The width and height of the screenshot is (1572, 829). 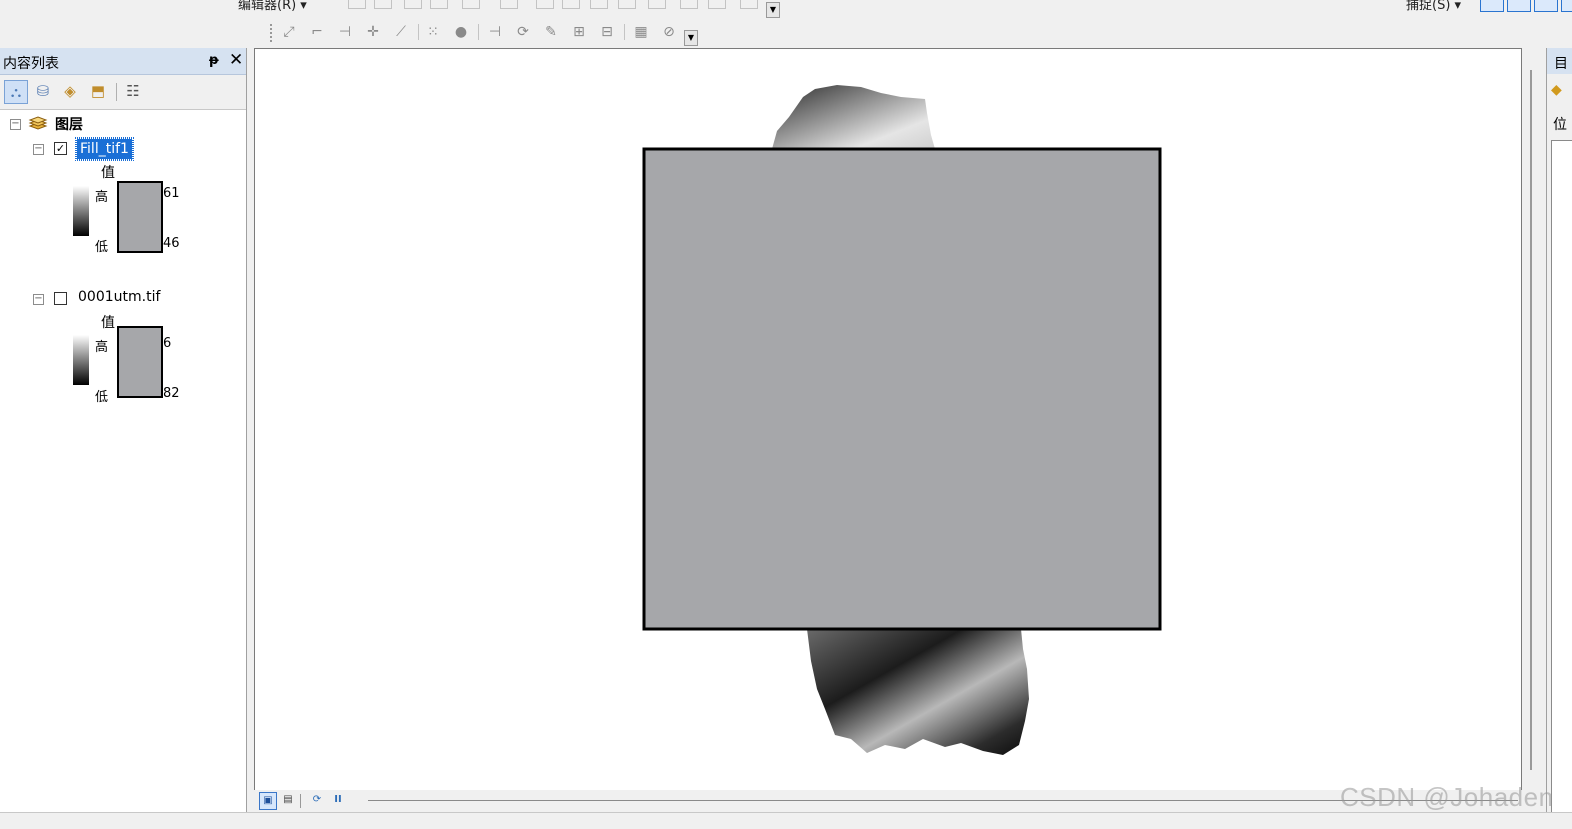 What do you see at coordinates (119, 297) in the screenshot?
I see `layer-name-0001utm: 0001utm.tif` at bounding box center [119, 297].